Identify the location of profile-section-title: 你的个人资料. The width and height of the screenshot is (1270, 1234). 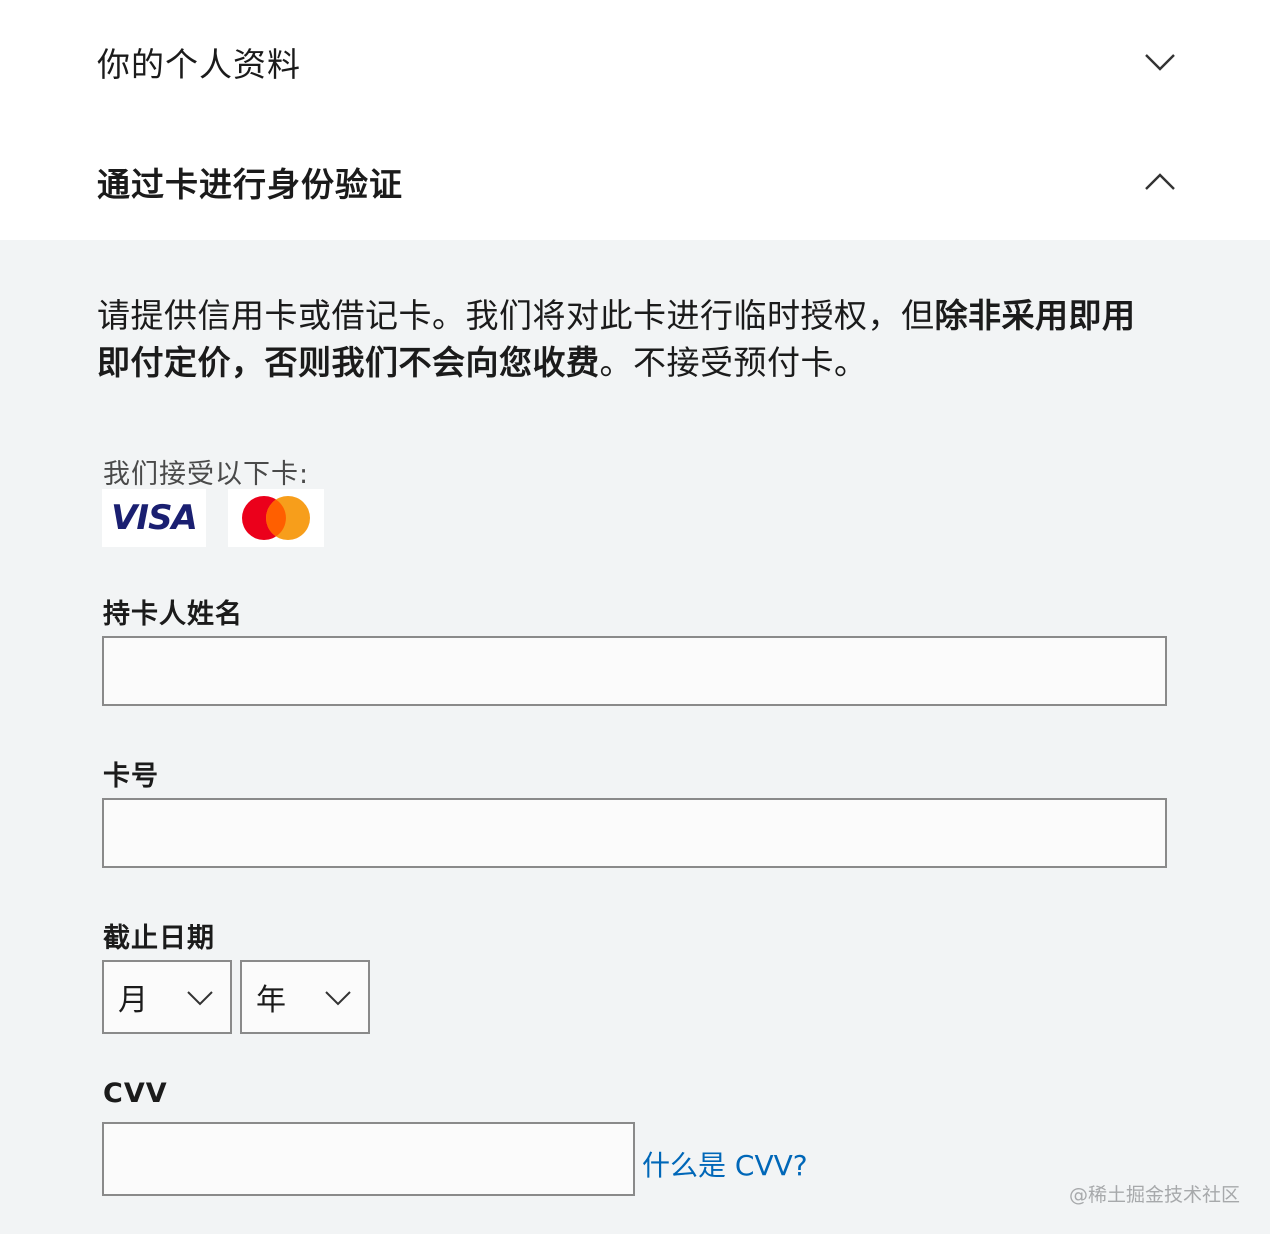
(199, 64).